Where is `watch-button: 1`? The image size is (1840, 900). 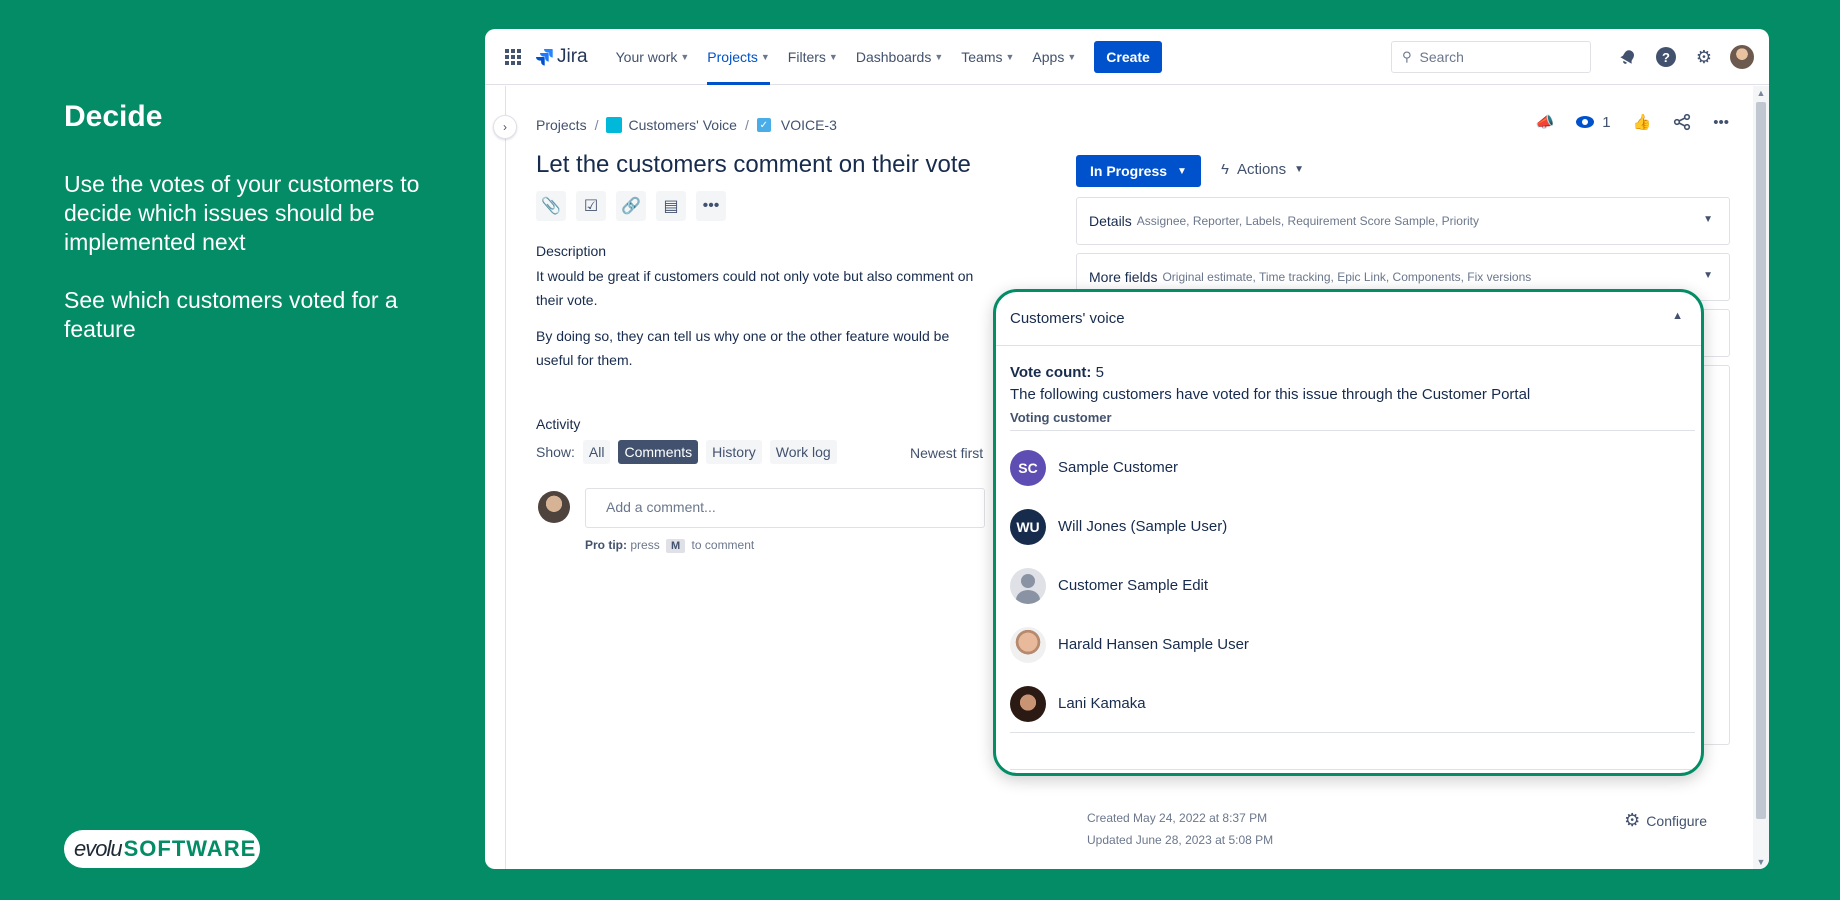 watch-button: 1 is located at coordinates (1593, 122).